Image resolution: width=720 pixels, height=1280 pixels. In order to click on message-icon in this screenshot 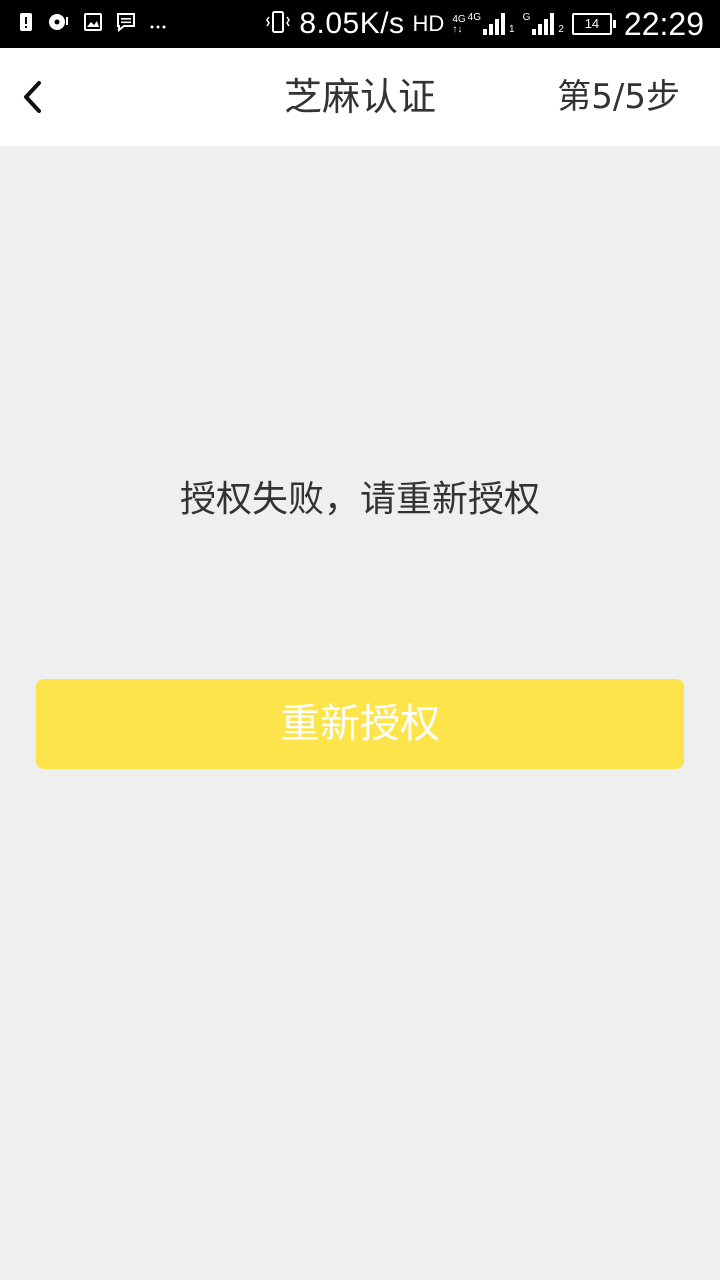, I will do `click(126, 24)`.